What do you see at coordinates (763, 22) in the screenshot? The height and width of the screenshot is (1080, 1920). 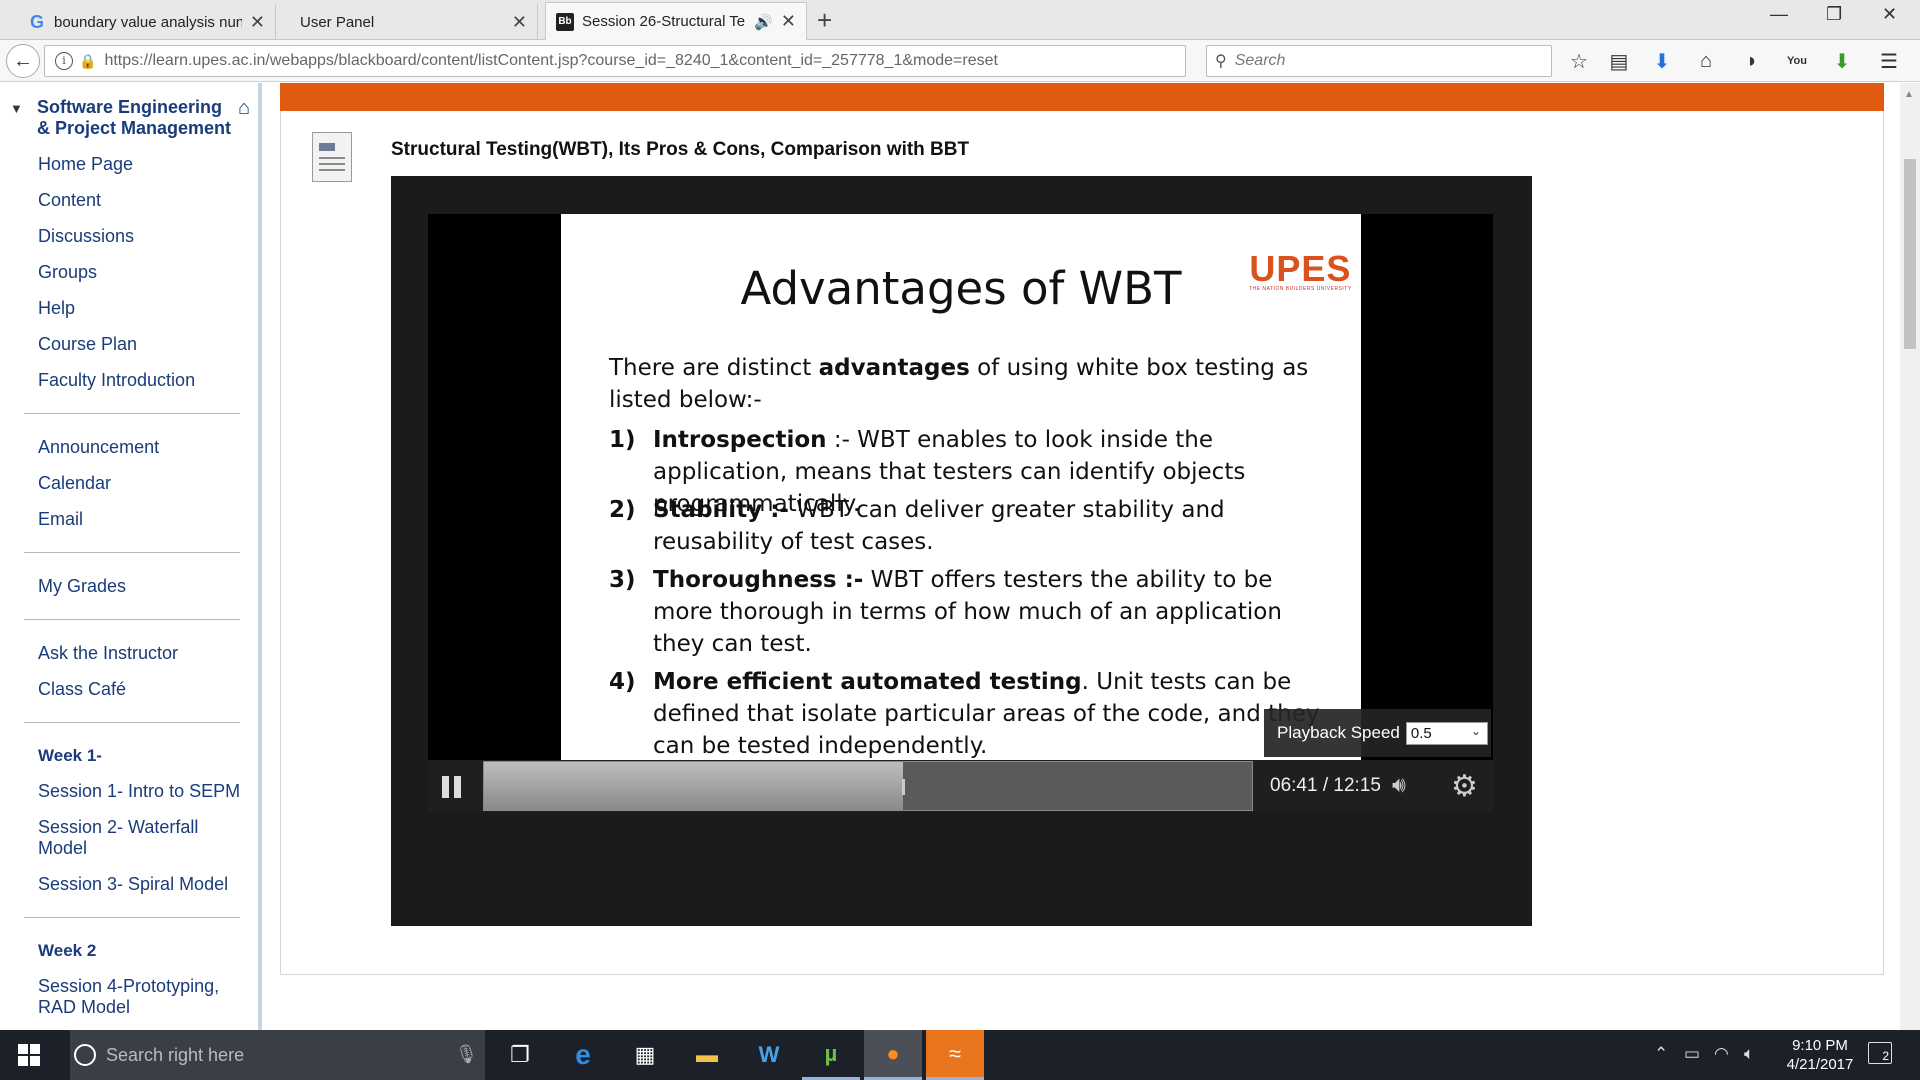 I see `speaker-icon: 🔊` at bounding box center [763, 22].